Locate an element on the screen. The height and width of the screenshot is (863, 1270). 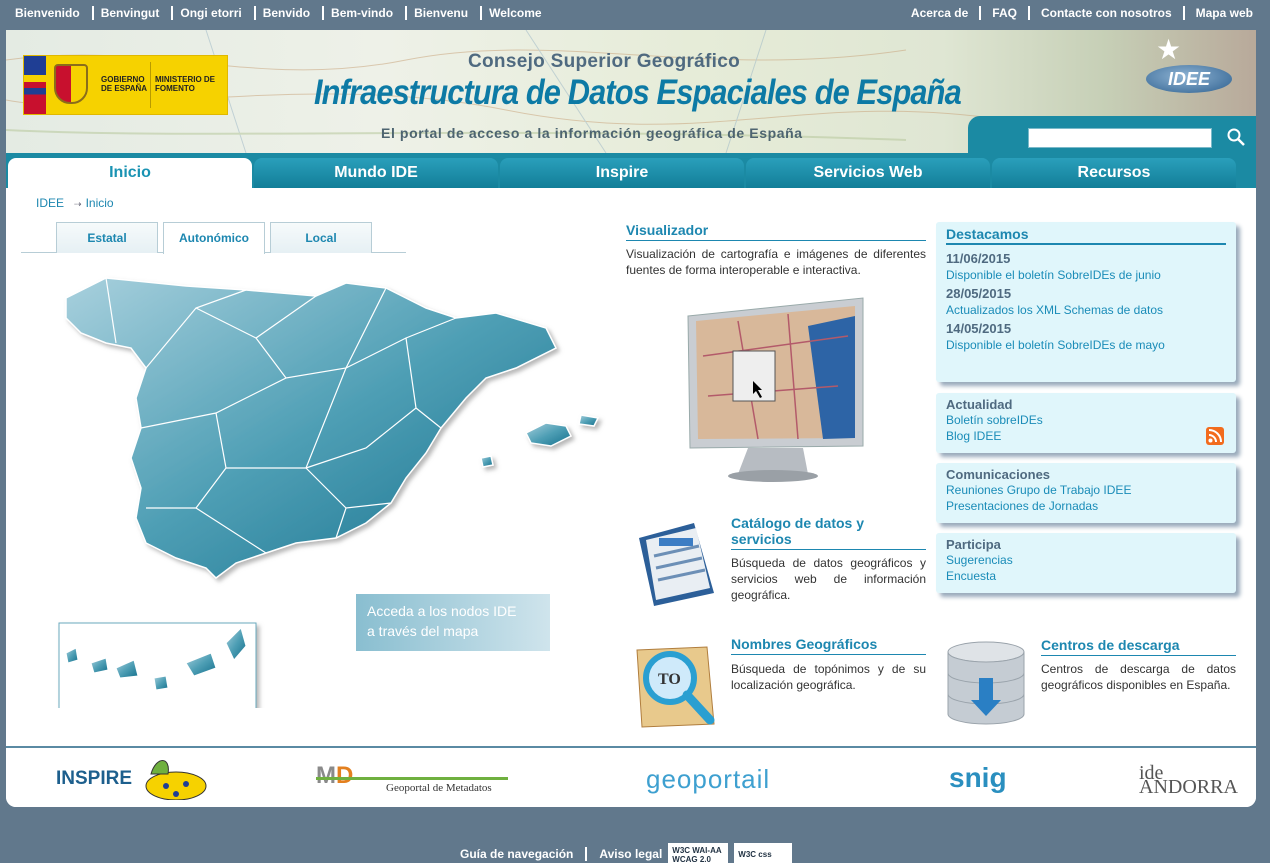
breadcrumb-arrow-icon: ⇢ is located at coordinates (78, 204).